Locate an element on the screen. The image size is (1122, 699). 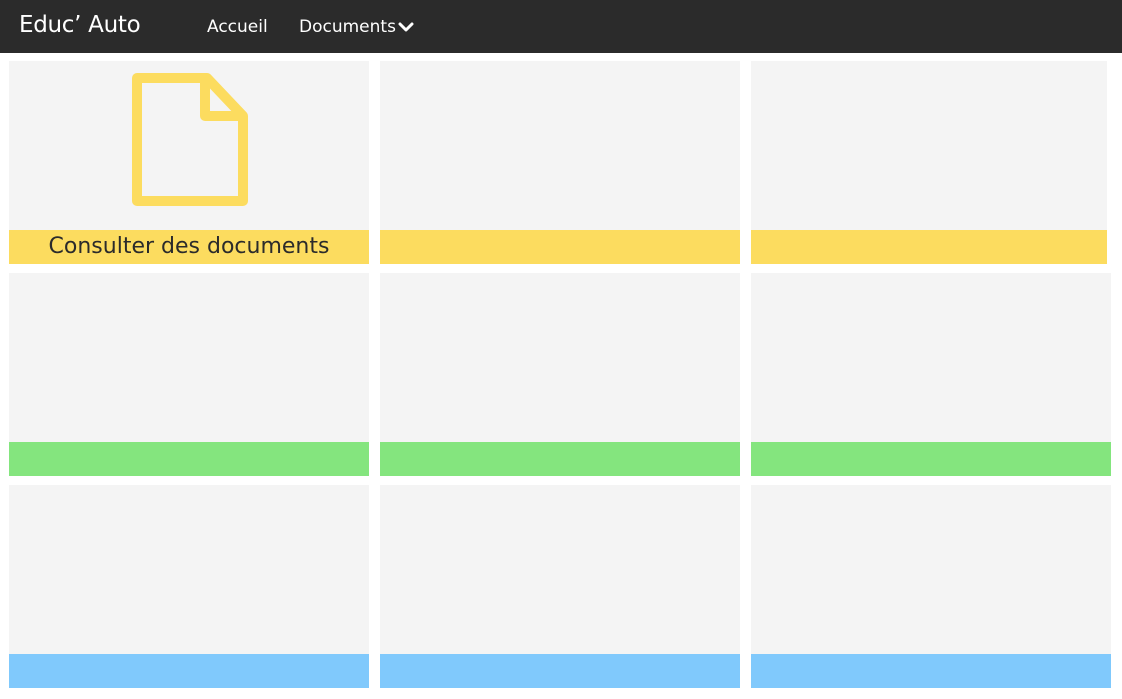
tile-consulter-documents: Consulter des documents is located at coordinates (189, 162).